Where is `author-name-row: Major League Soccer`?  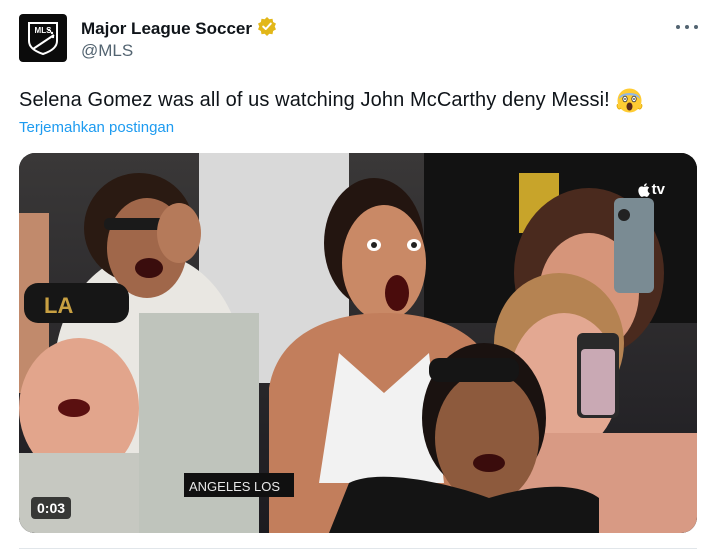
author-name-row: Major League Soccer is located at coordinates (179, 28).